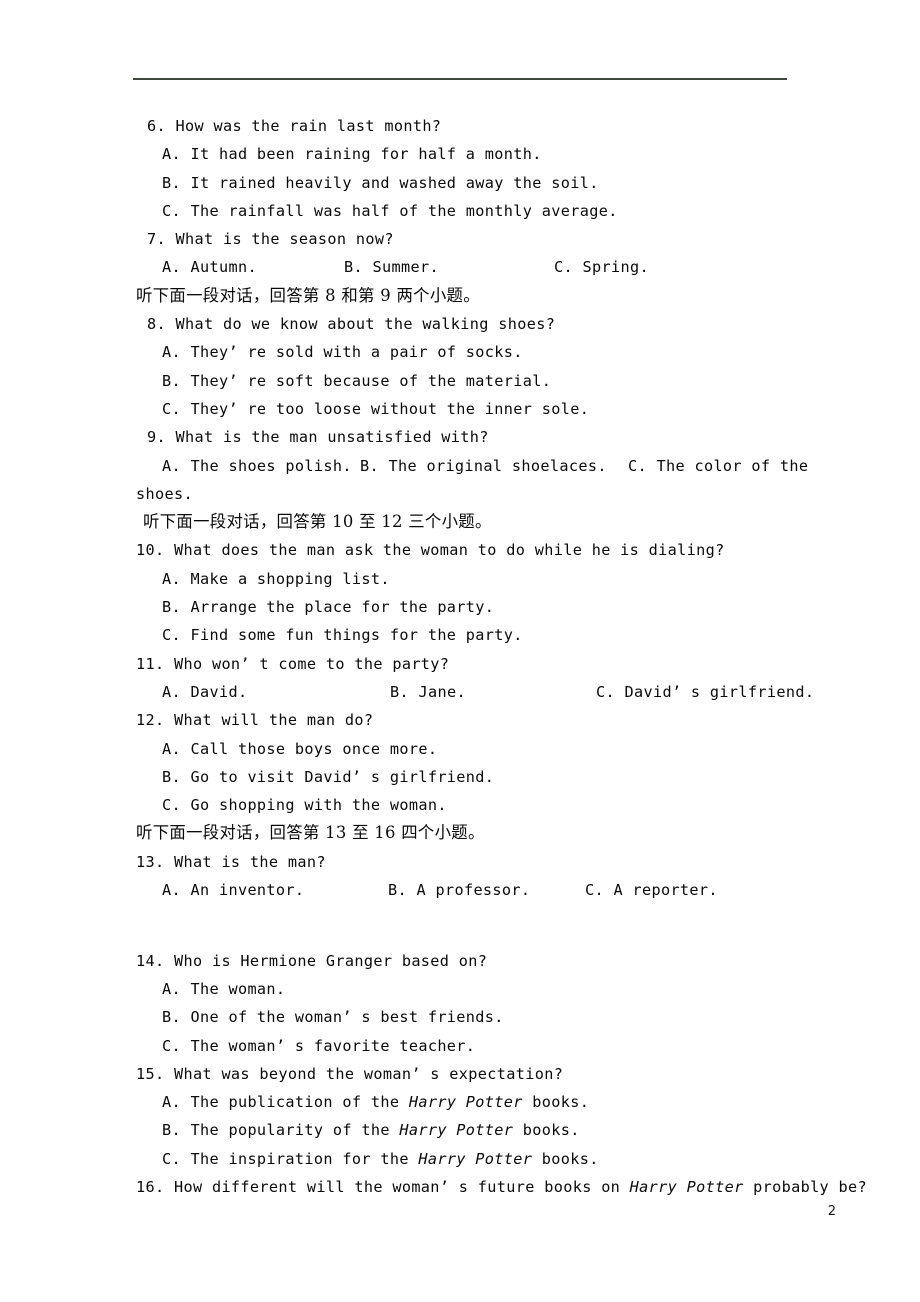 The height and width of the screenshot is (1302, 920). What do you see at coordinates (831, 1211) in the screenshot?
I see `page-number: 2` at bounding box center [831, 1211].